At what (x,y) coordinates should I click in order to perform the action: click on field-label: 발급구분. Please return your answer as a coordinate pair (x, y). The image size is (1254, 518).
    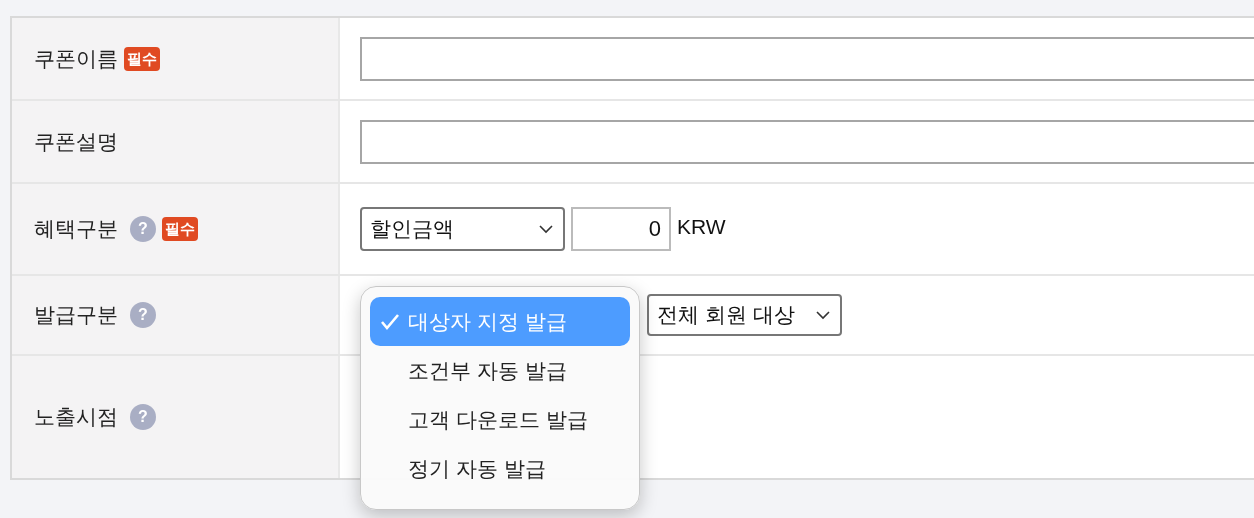
    Looking at the image, I should click on (76, 315).